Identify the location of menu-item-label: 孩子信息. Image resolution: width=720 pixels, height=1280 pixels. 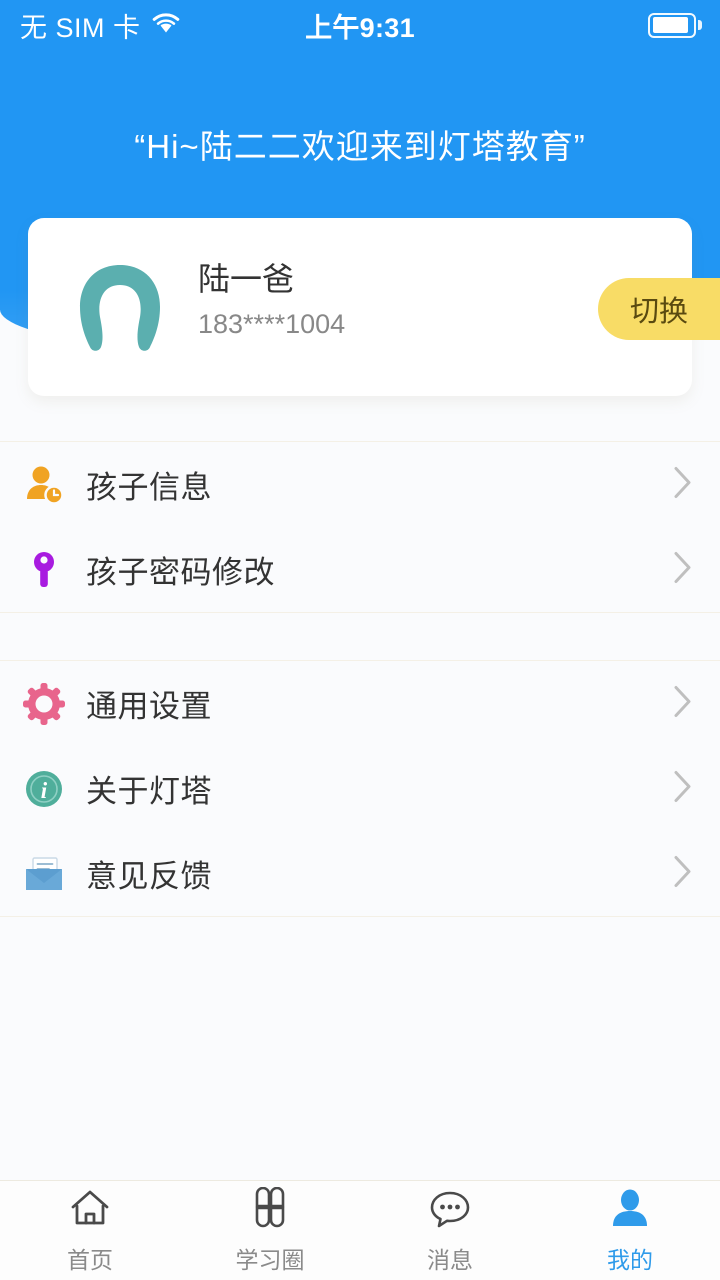
(149, 487).